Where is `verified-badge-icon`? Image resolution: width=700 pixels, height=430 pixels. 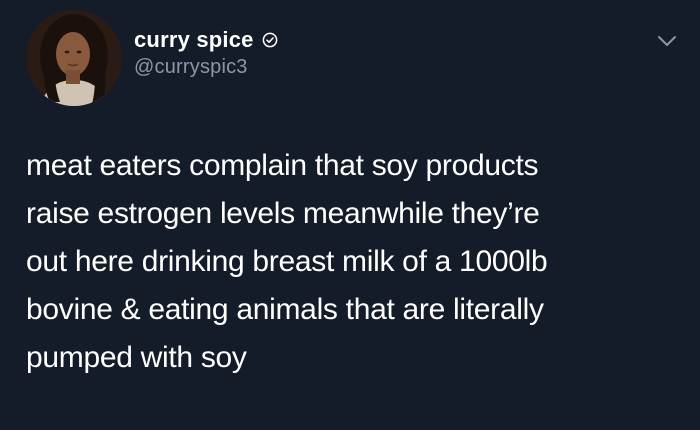
verified-badge-icon is located at coordinates (270, 40).